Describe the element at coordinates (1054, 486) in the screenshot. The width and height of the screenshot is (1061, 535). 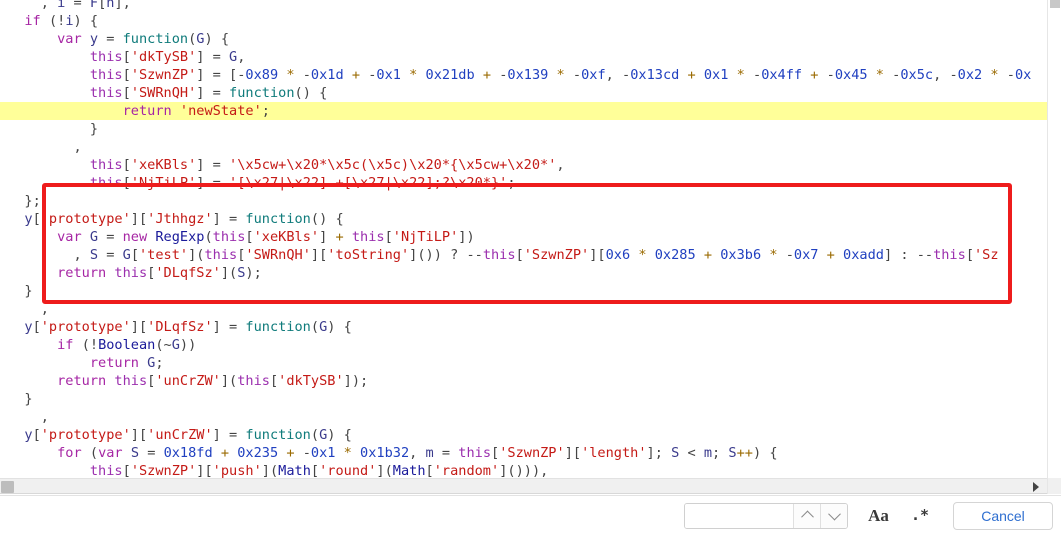
I see `scrollbar-corner` at that location.